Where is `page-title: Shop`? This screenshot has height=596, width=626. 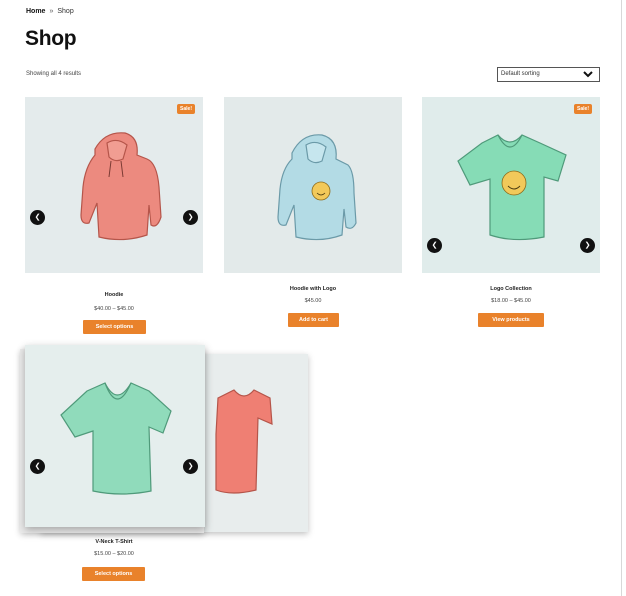
page-title: Shop is located at coordinates (51, 38).